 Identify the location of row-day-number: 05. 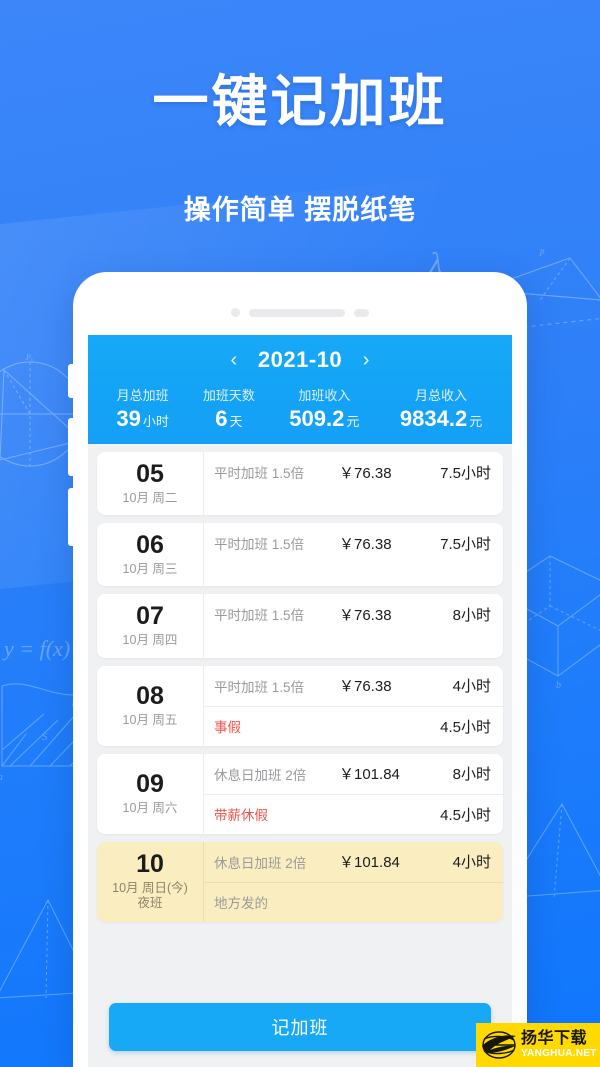
(150, 474).